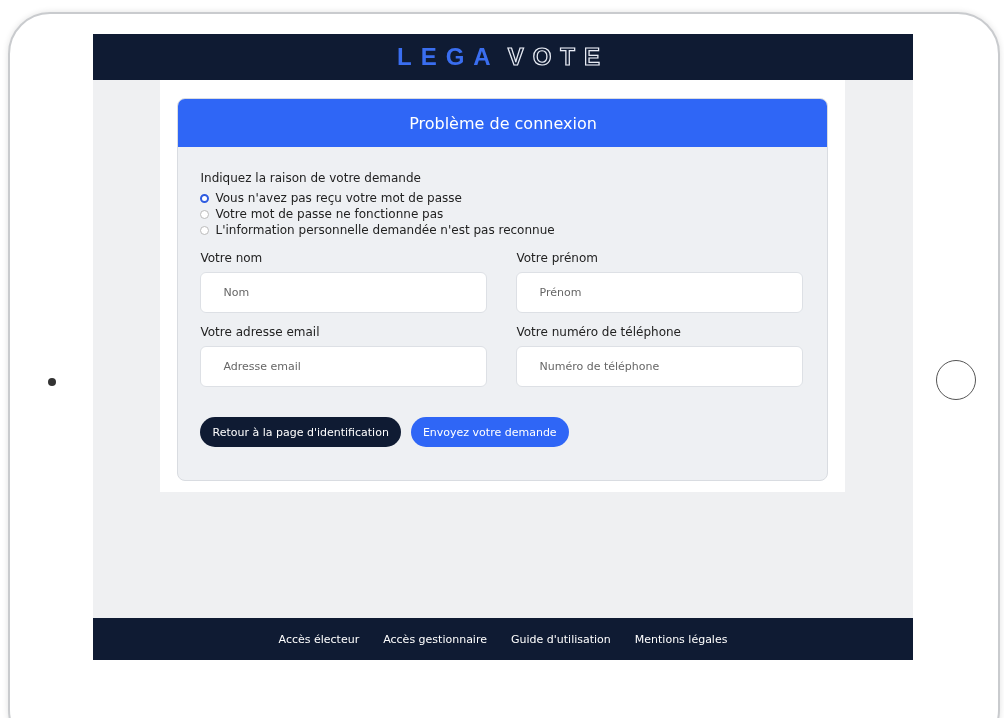  Describe the element at coordinates (660, 366) in the screenshot. I see `input-field: Numéro de téléphone` at that location.